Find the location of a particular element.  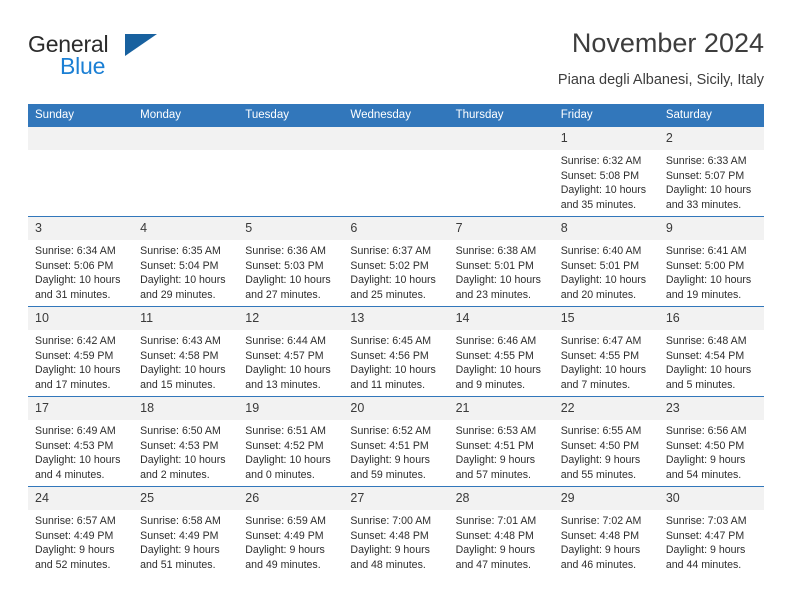

sunset-text: Sunset: 4:47 PM is located at coordinates (705, 535).